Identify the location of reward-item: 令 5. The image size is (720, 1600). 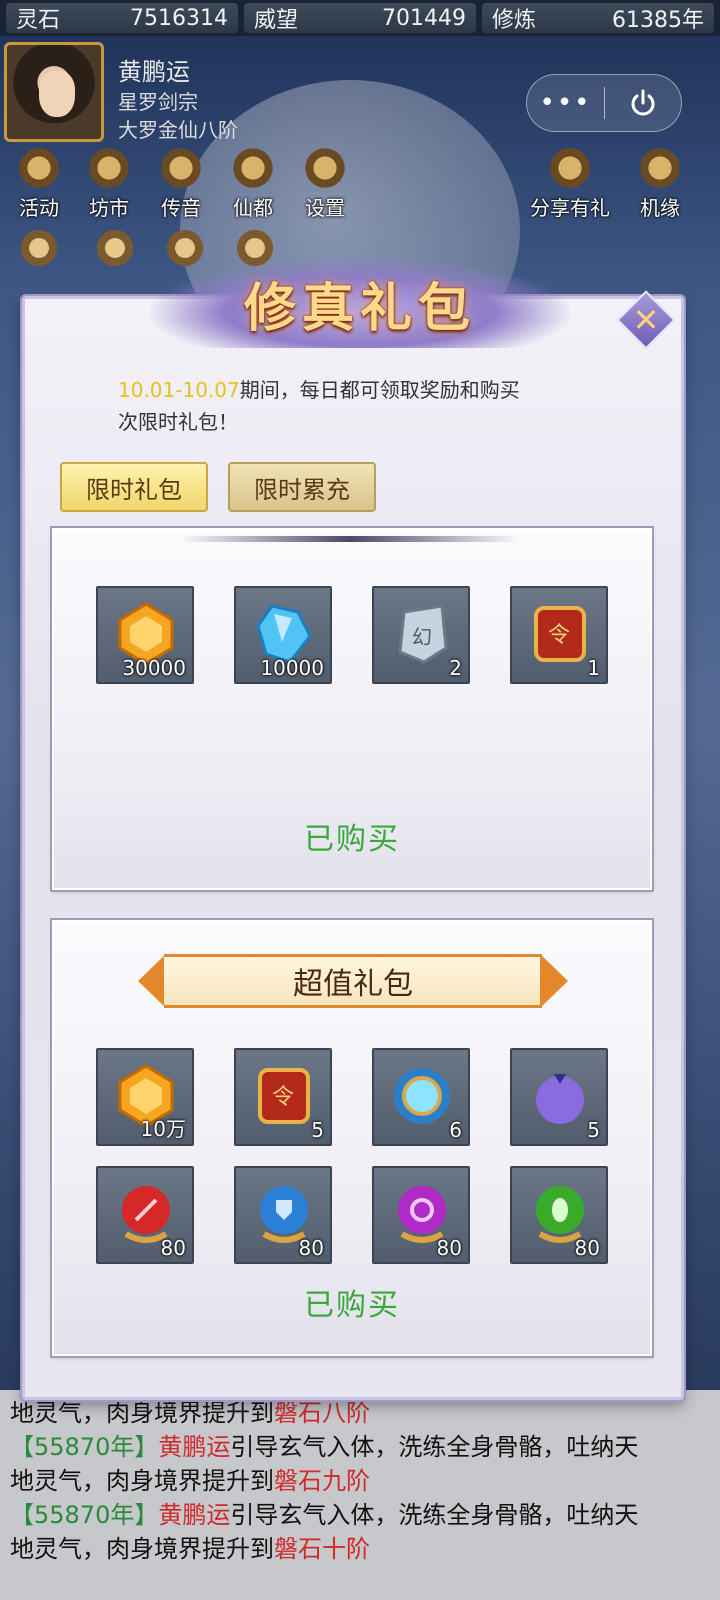
(283, 1097).